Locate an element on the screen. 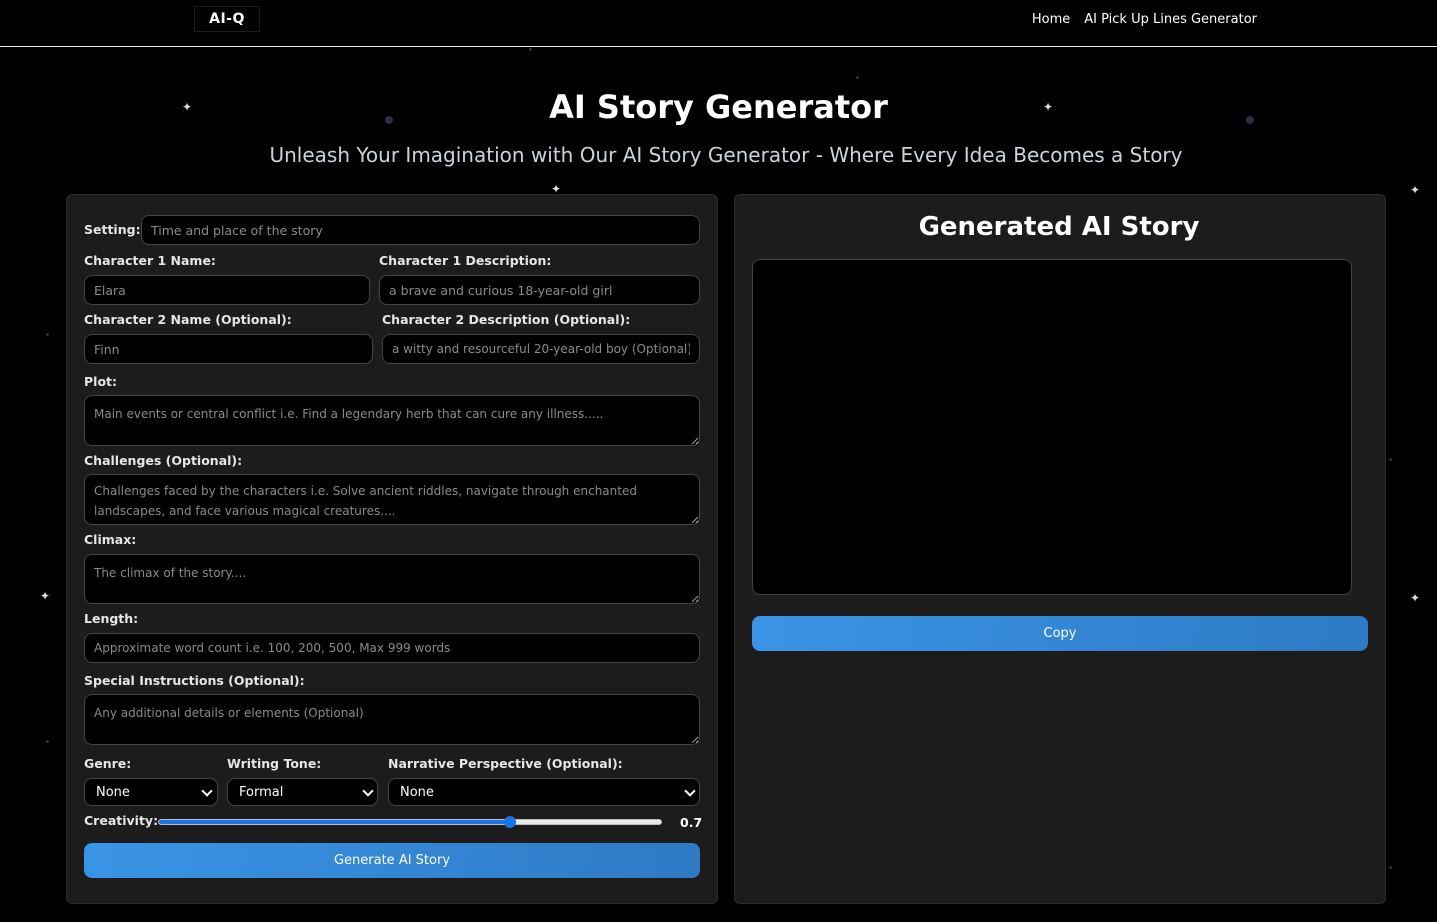 Image resolution: width=1437 pixels, height=922 pixels. creativity-value: 0.7 is located at coordinates (691, 822).